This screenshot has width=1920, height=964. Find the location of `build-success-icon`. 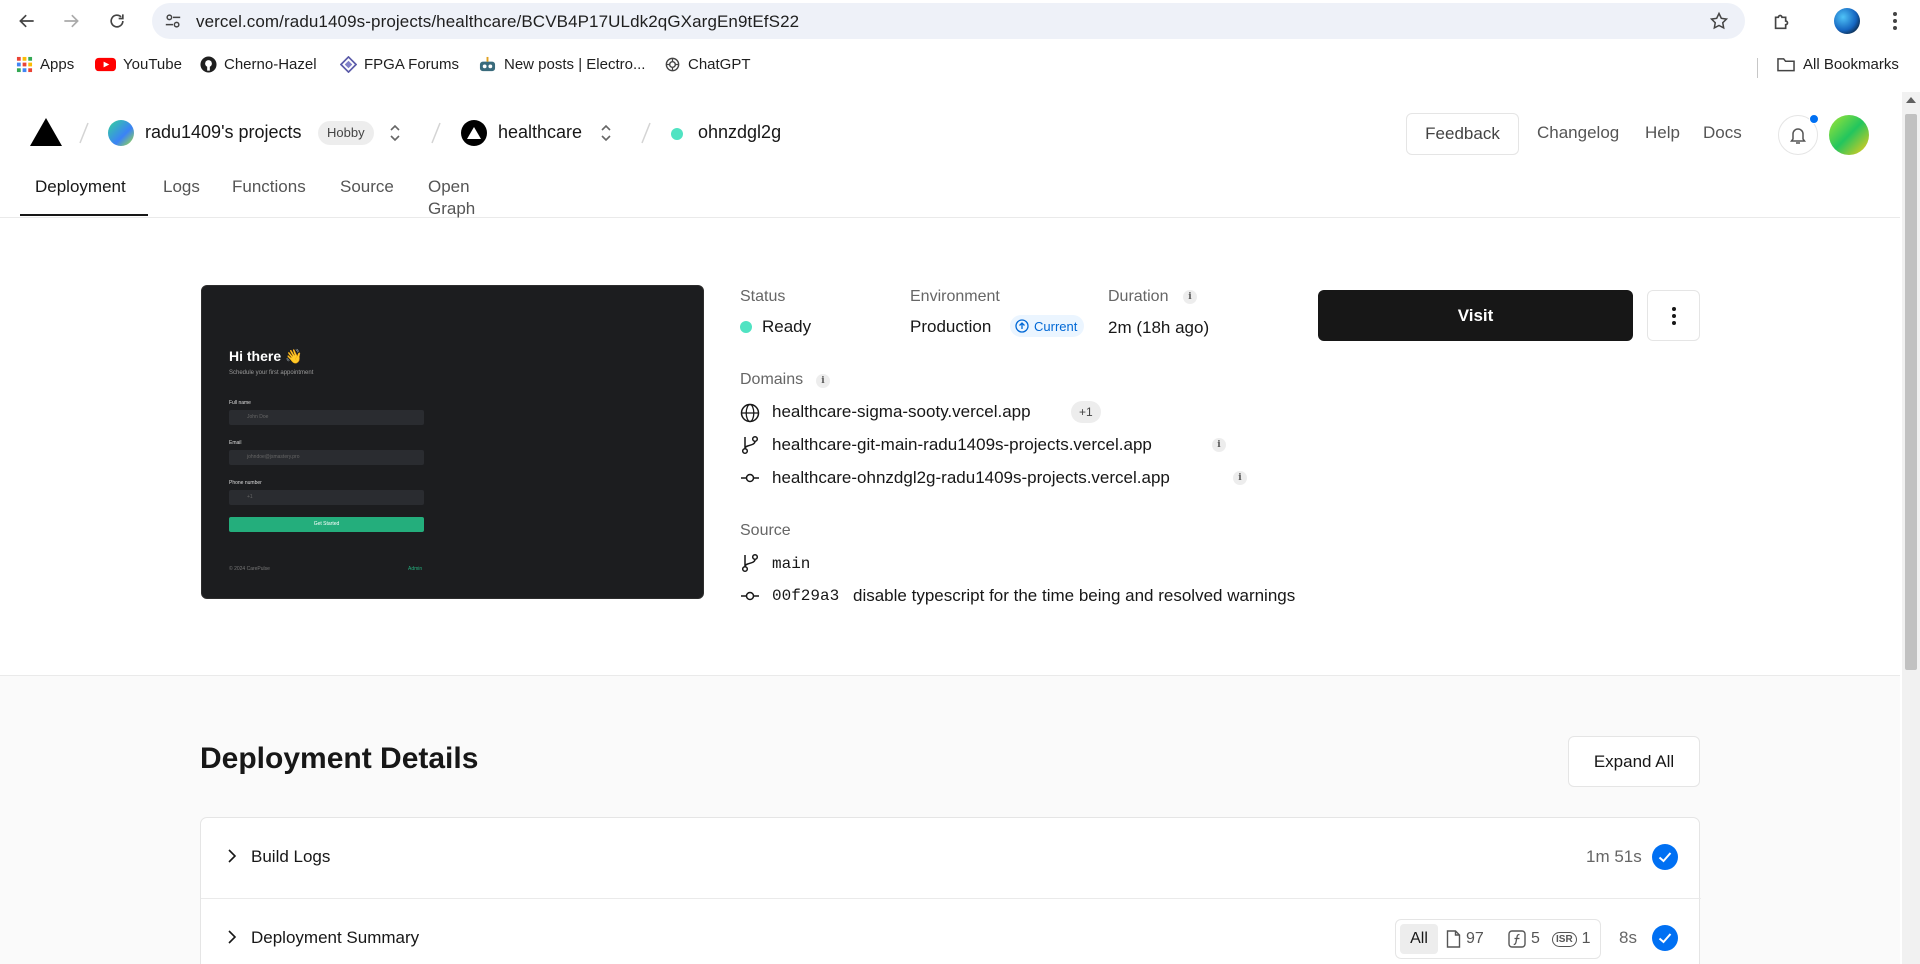

build-success-icon is located at coordinates (1665, 857).